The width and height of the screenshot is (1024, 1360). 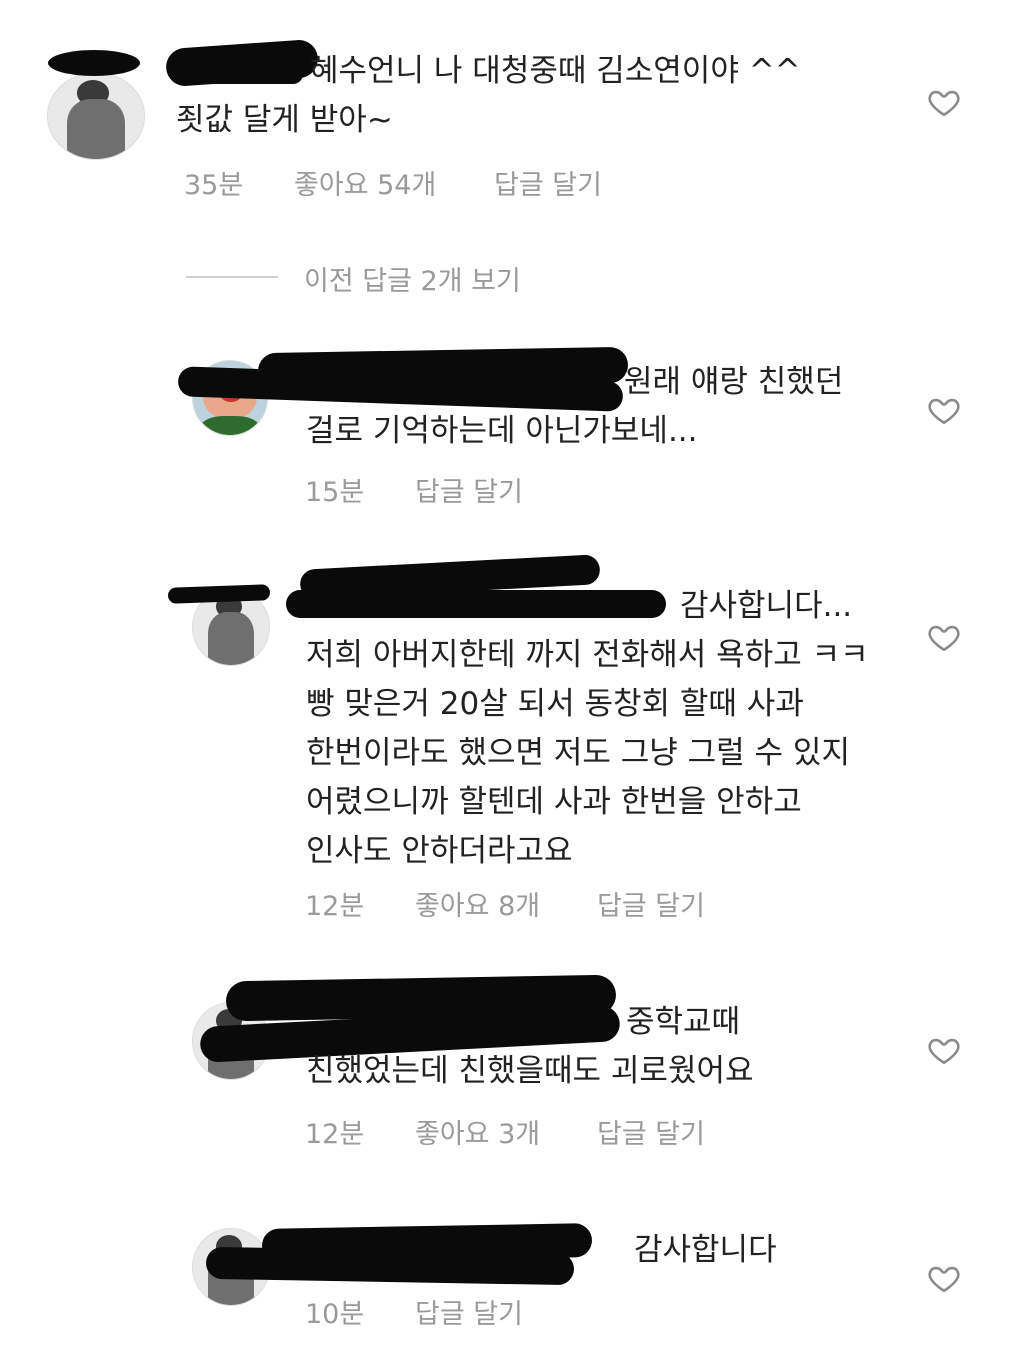 What do you see at coordinates (412, 278) in the screenshot?
I see `view-previous-replies-button: 이전 답글 2개 보기` at bounding box center [412, 278].